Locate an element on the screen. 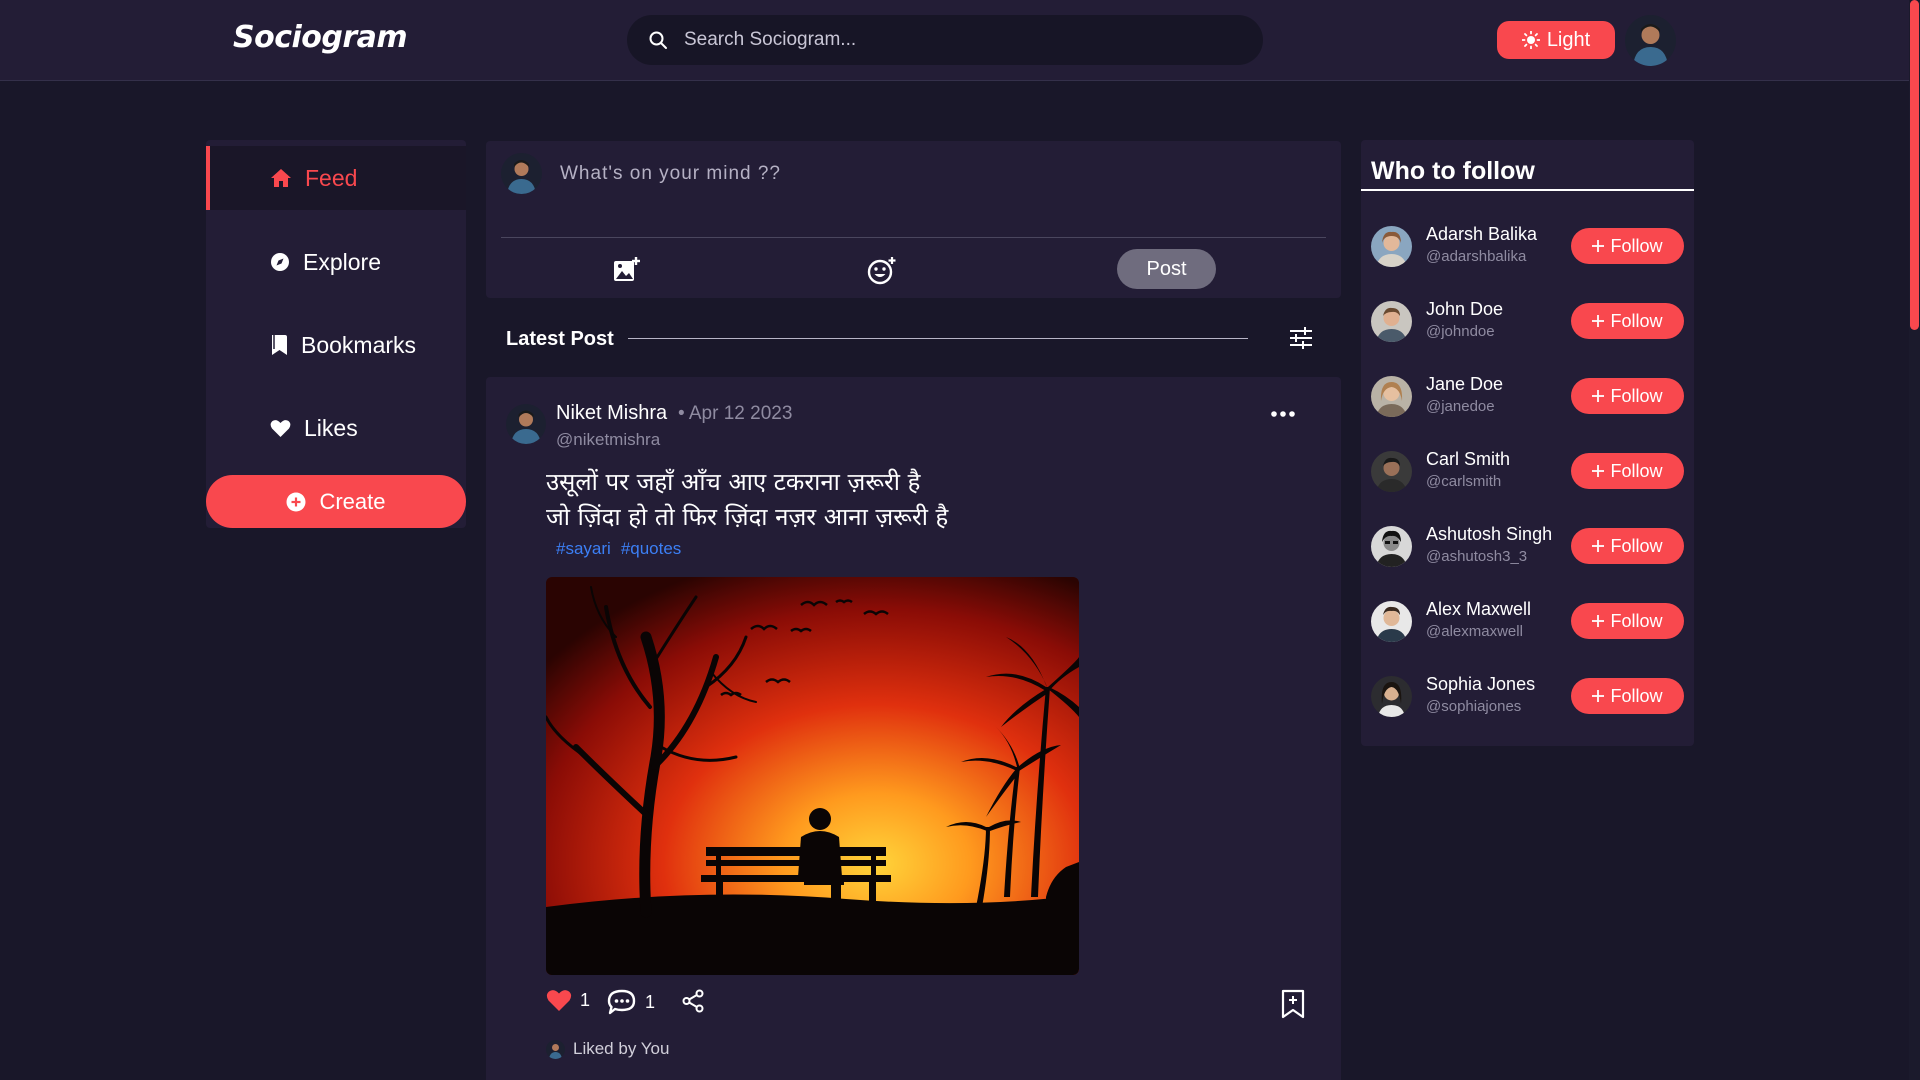 This screenshot has height=1080, width=1920. bookmark-add-icon is located at coordinates (1293, 1004).